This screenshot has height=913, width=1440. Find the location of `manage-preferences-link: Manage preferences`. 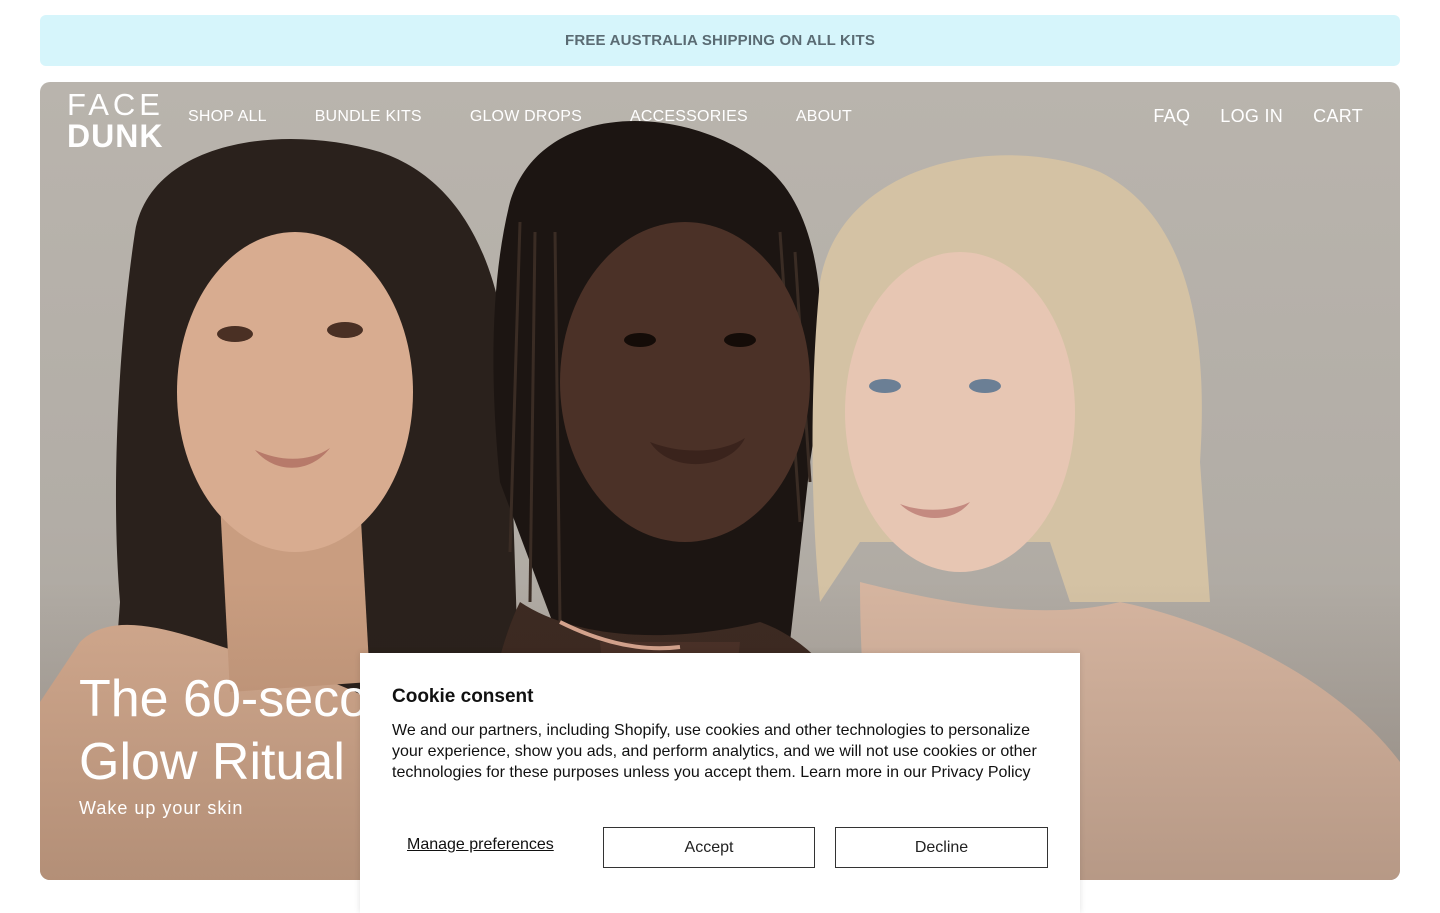

manage-preferences-link: Manage preferences is located at coordinates (480, 845).